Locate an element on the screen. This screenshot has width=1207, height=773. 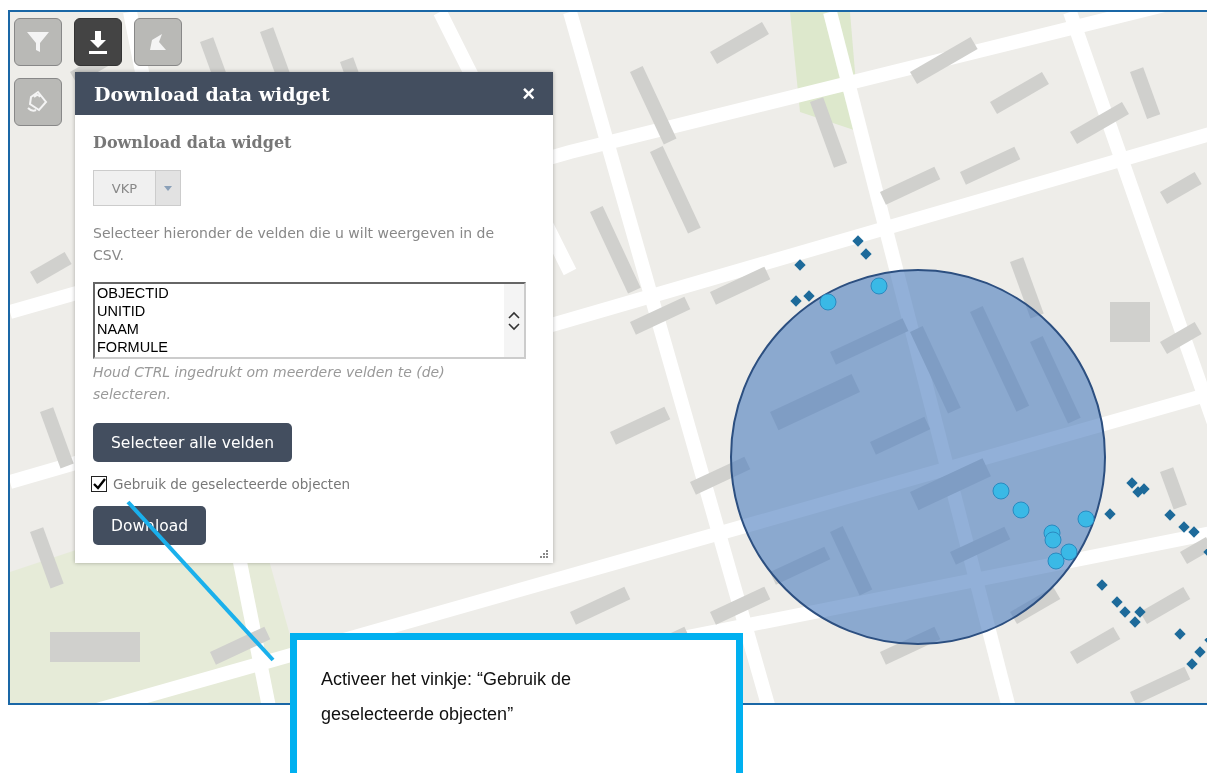
caret-icon is located at coordinates (168, 188).